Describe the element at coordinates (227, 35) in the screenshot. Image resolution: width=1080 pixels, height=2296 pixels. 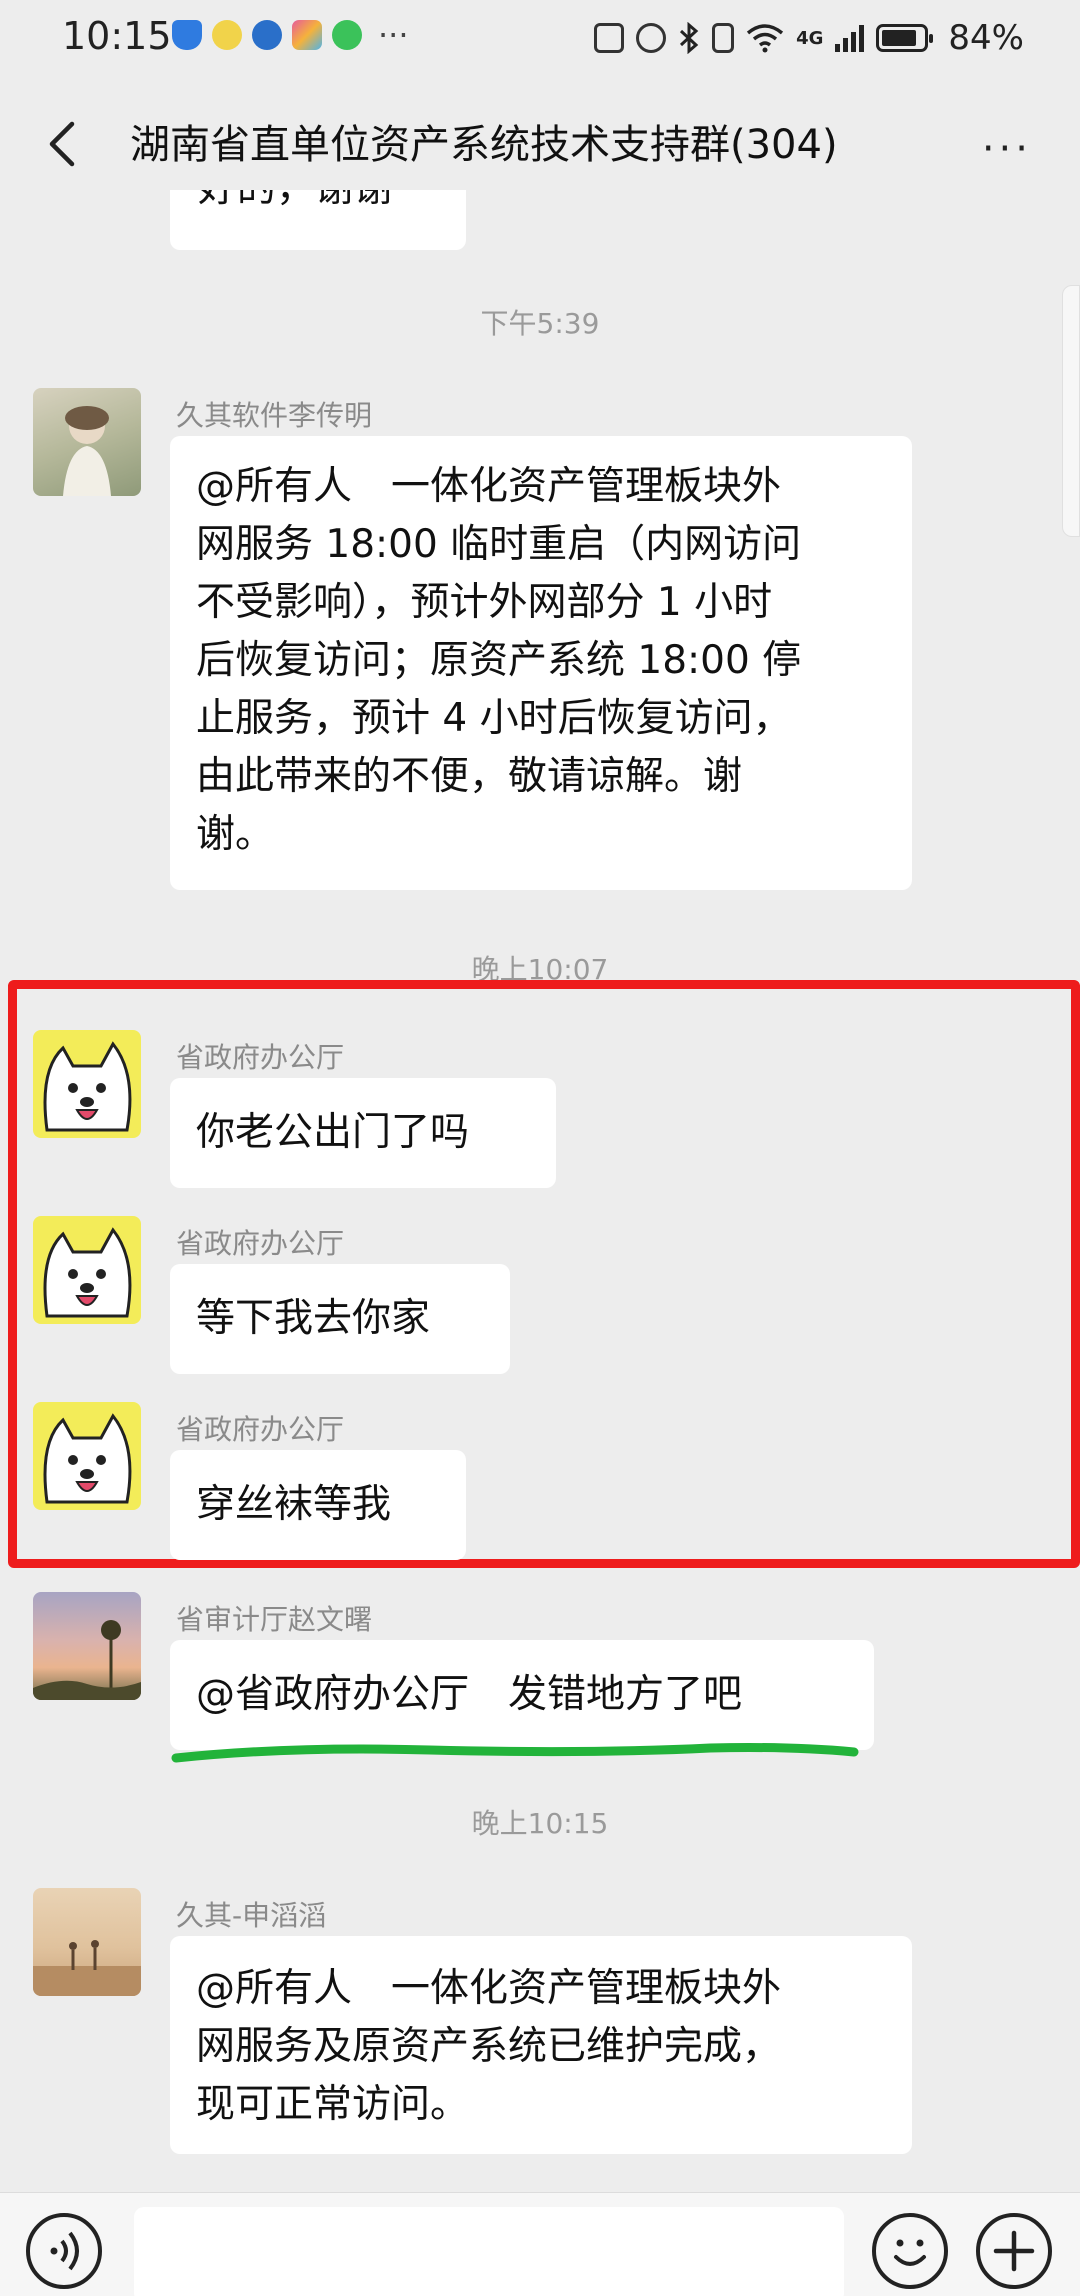
I see `app-icon-yellow` at that location.